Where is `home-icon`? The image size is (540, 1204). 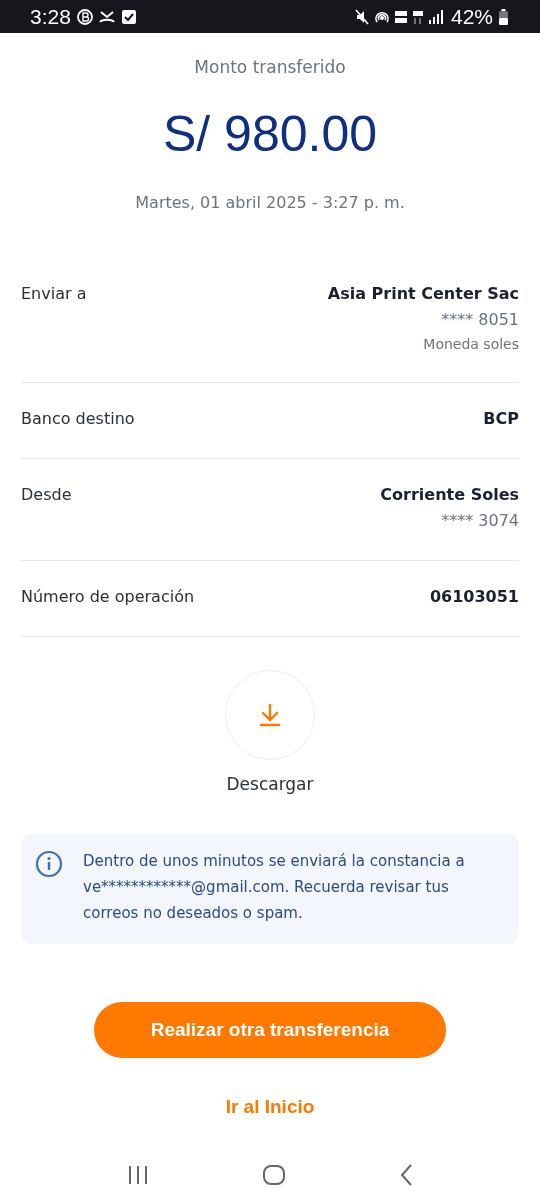 home-icon is located at coordinates (274, 1175).